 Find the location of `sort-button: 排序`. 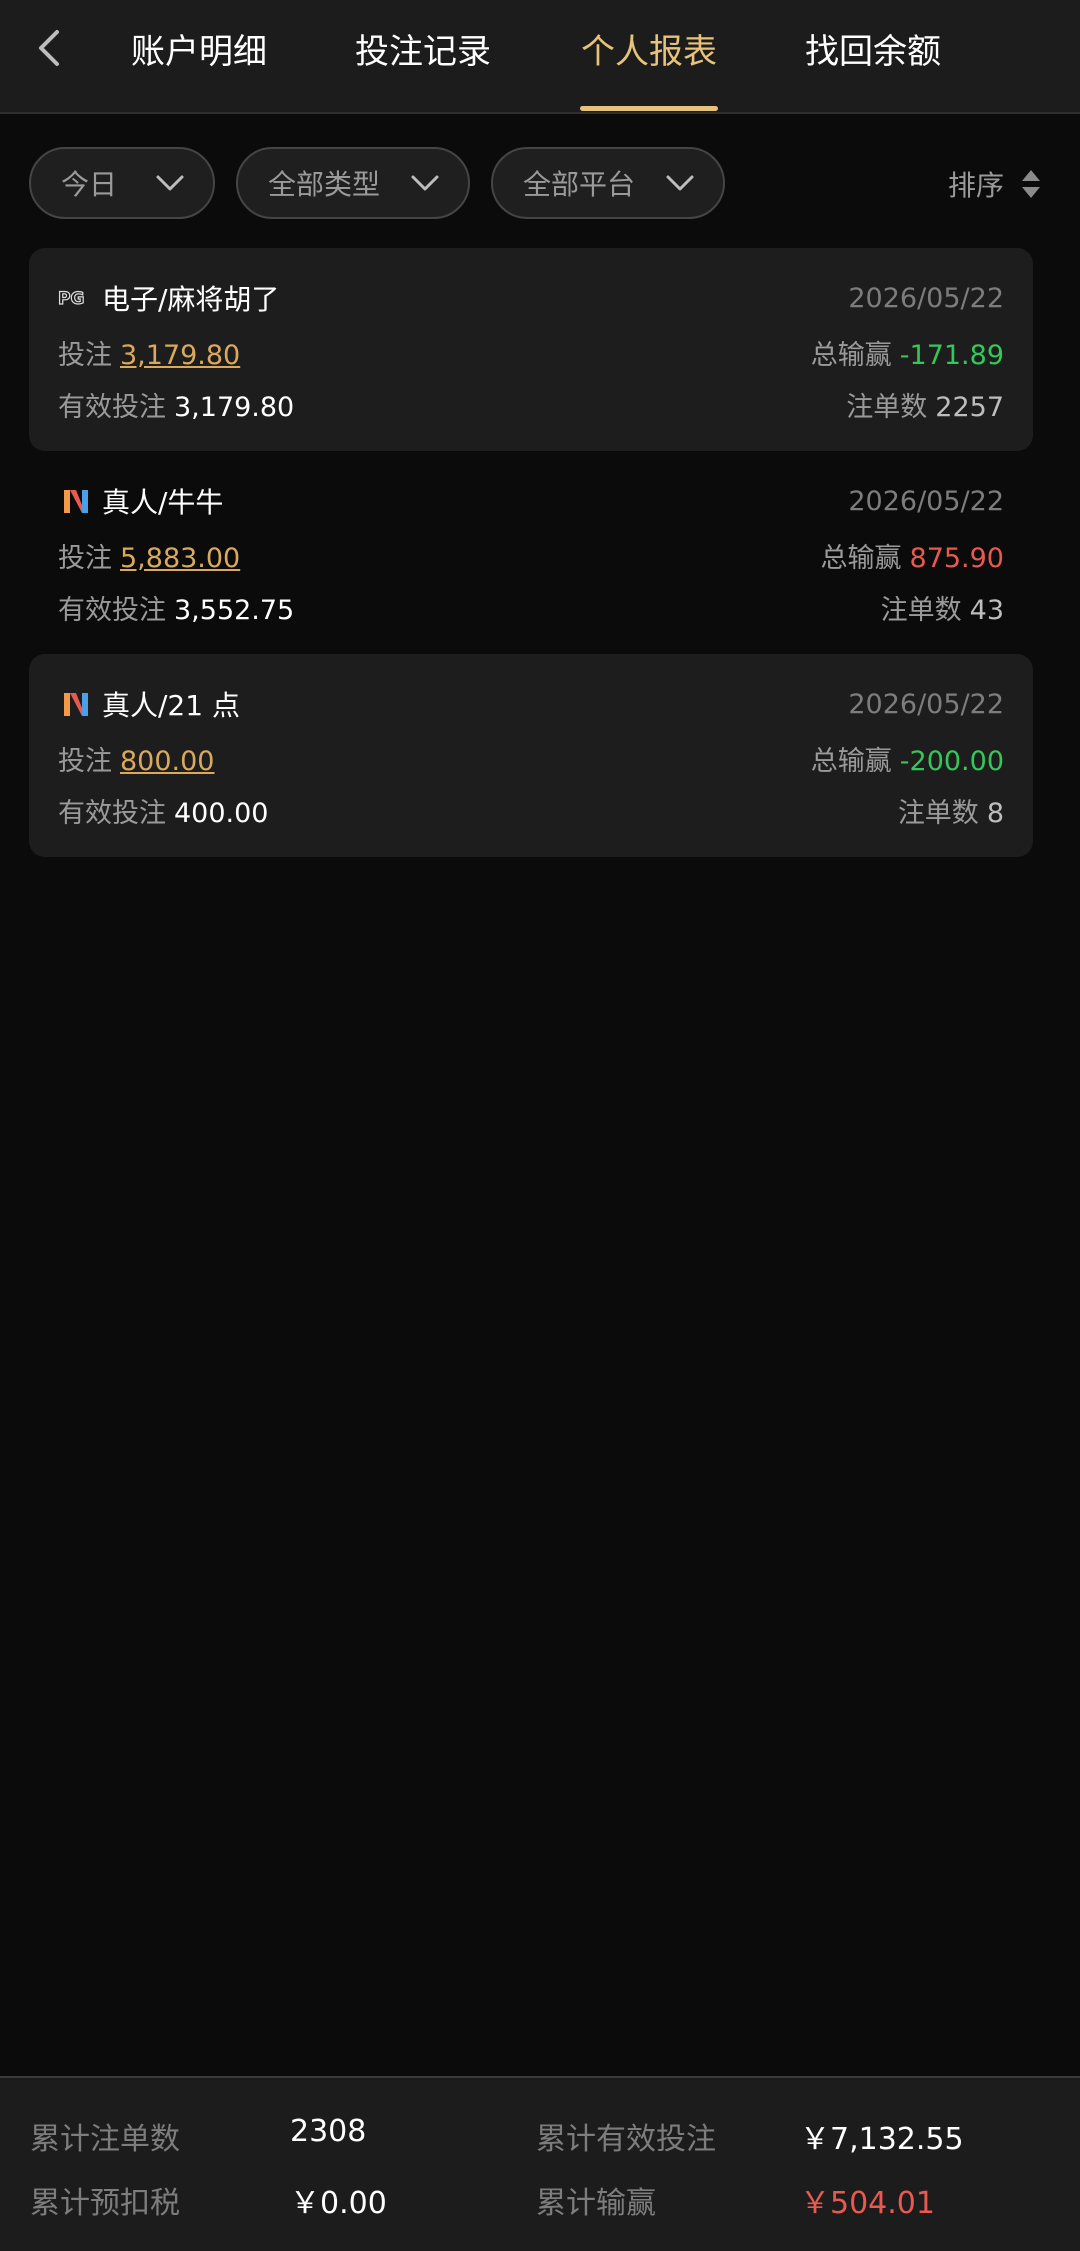

sort-button: 排序 is located at coordinates (995, 184).